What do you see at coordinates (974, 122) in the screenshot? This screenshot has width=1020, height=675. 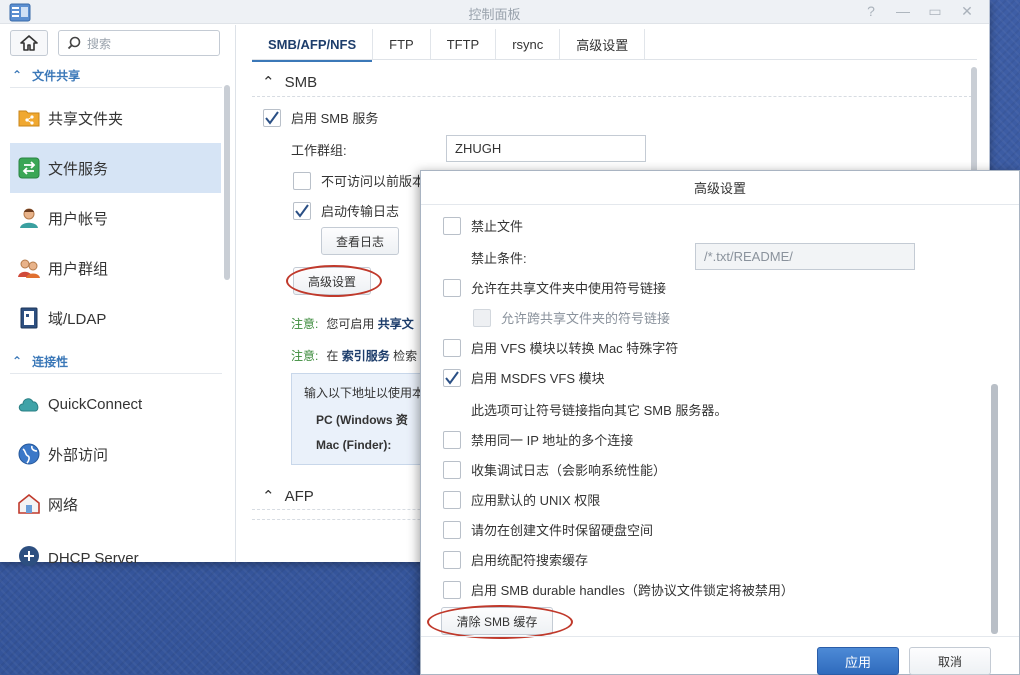 I see `main-scrollbar` at bounding box center [974, 122].